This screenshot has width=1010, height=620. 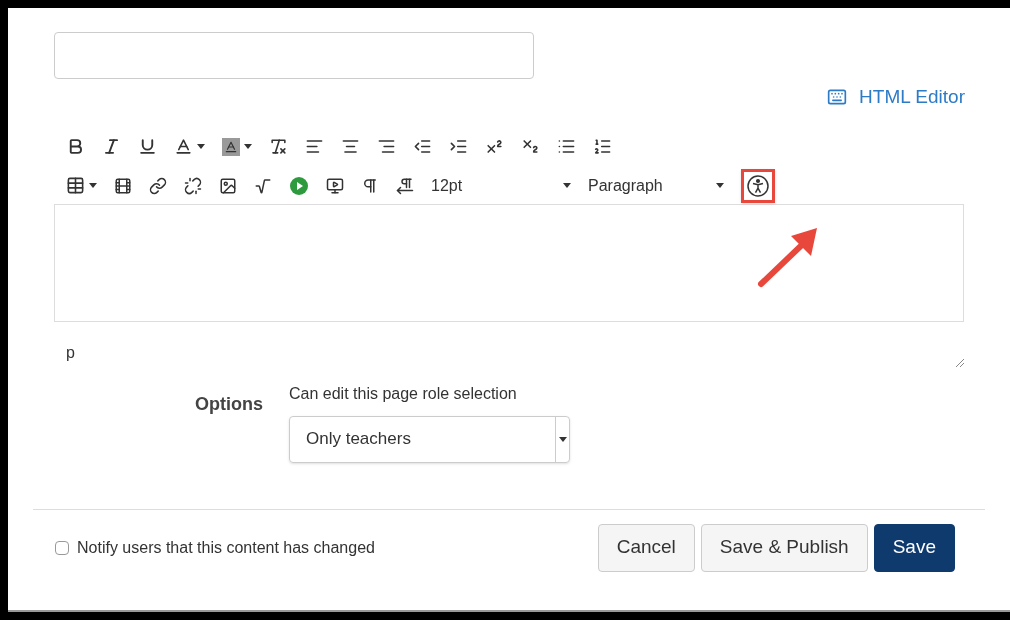 What do you see at coordinates (370, 185) in the screenshot?
I see `ltr-button` at bounding box center [370, 185].